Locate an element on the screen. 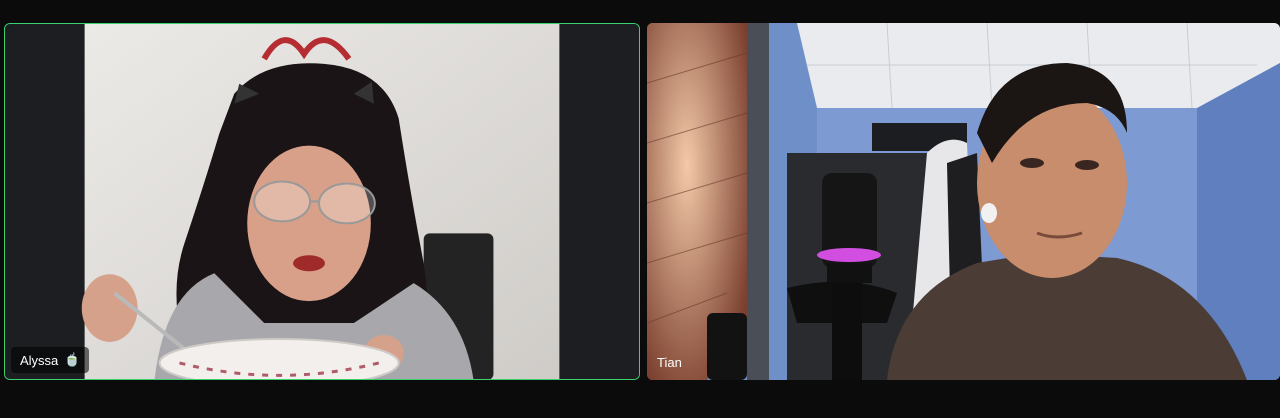  tea-emoji-icon: 🍵 is located at coordinates (72, 359).